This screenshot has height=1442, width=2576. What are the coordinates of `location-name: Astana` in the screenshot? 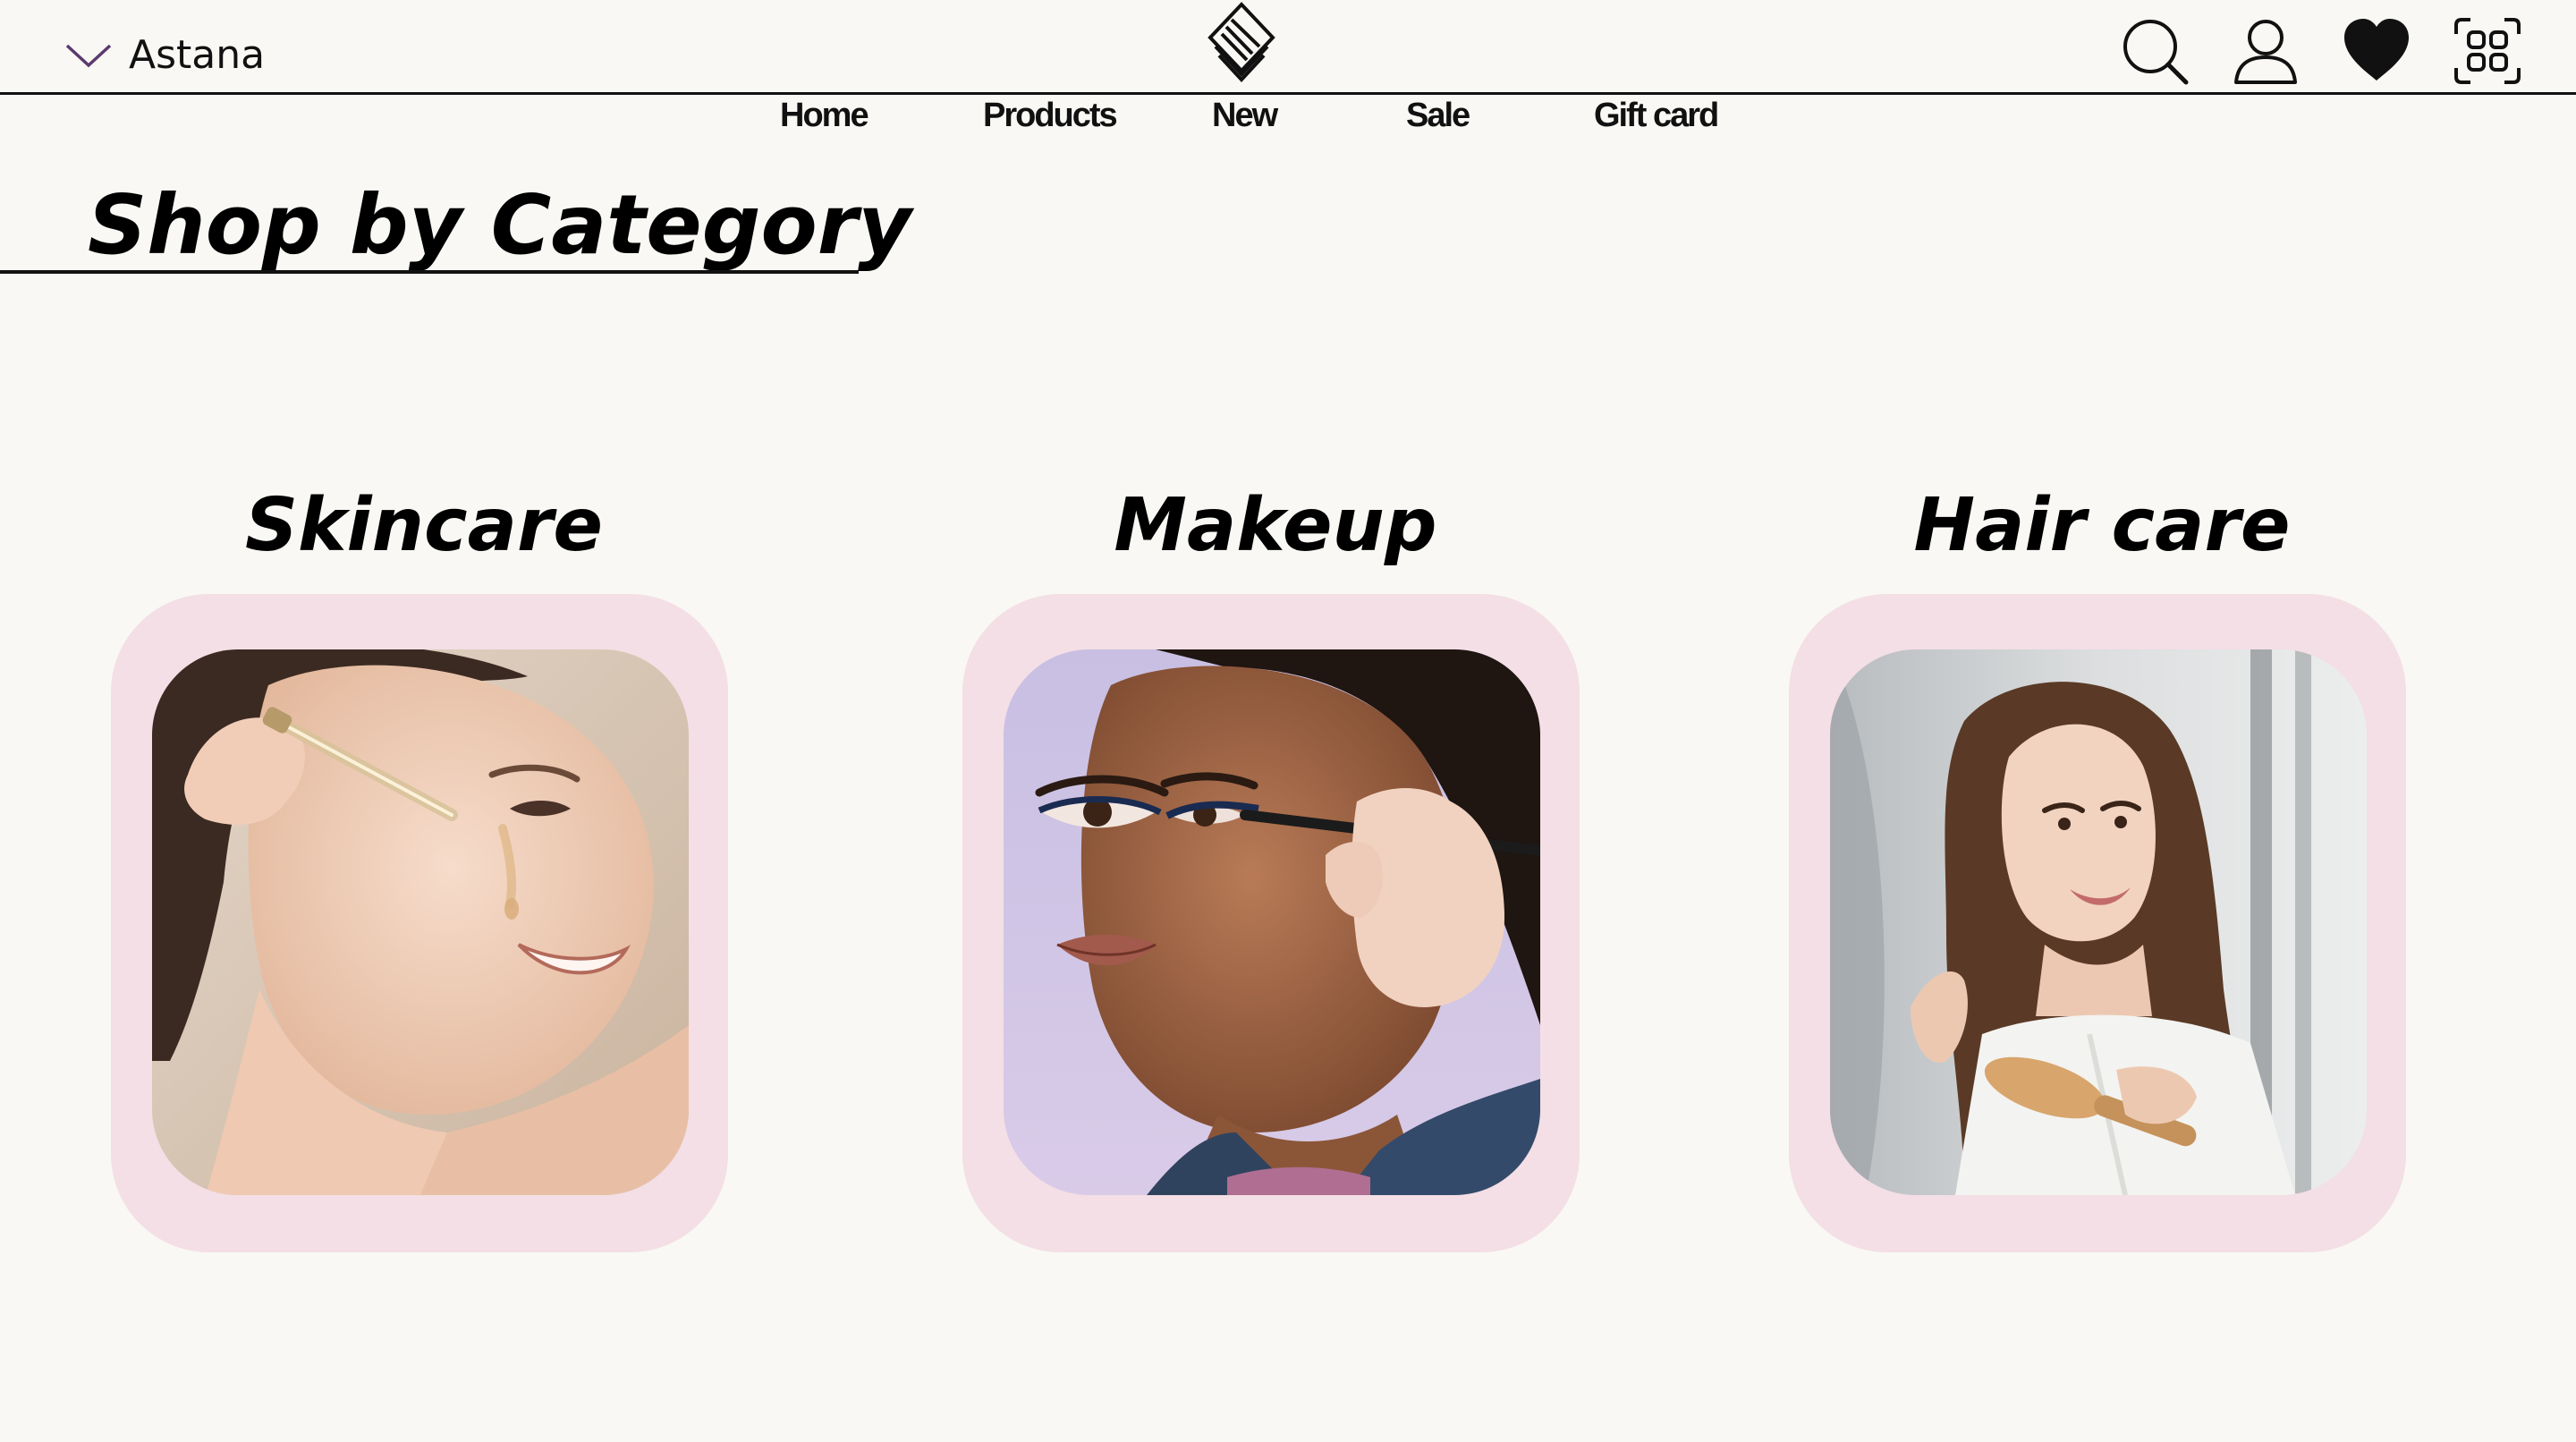 It's located at (197, 55).